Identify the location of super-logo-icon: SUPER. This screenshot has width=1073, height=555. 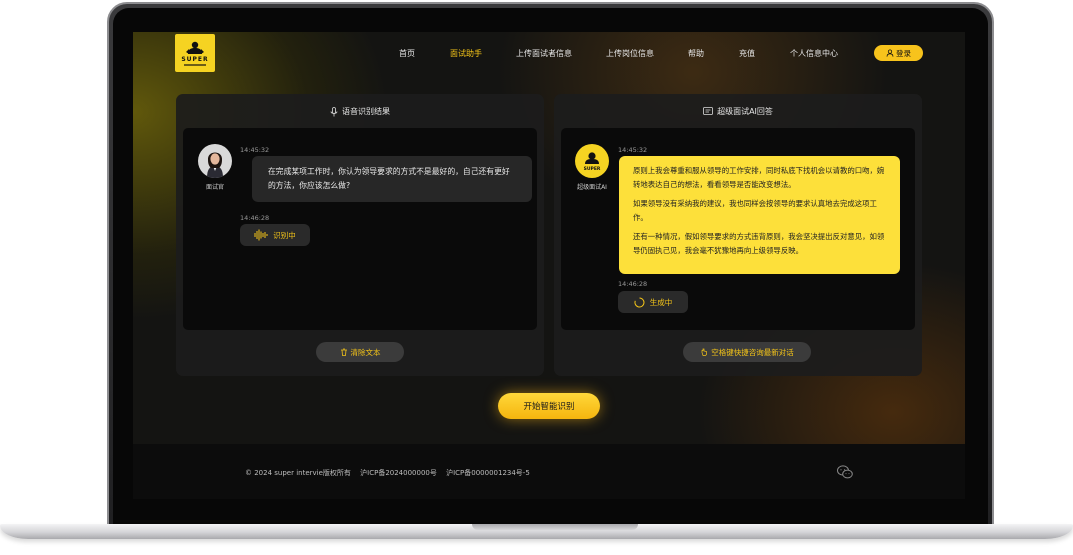
(592, 162).